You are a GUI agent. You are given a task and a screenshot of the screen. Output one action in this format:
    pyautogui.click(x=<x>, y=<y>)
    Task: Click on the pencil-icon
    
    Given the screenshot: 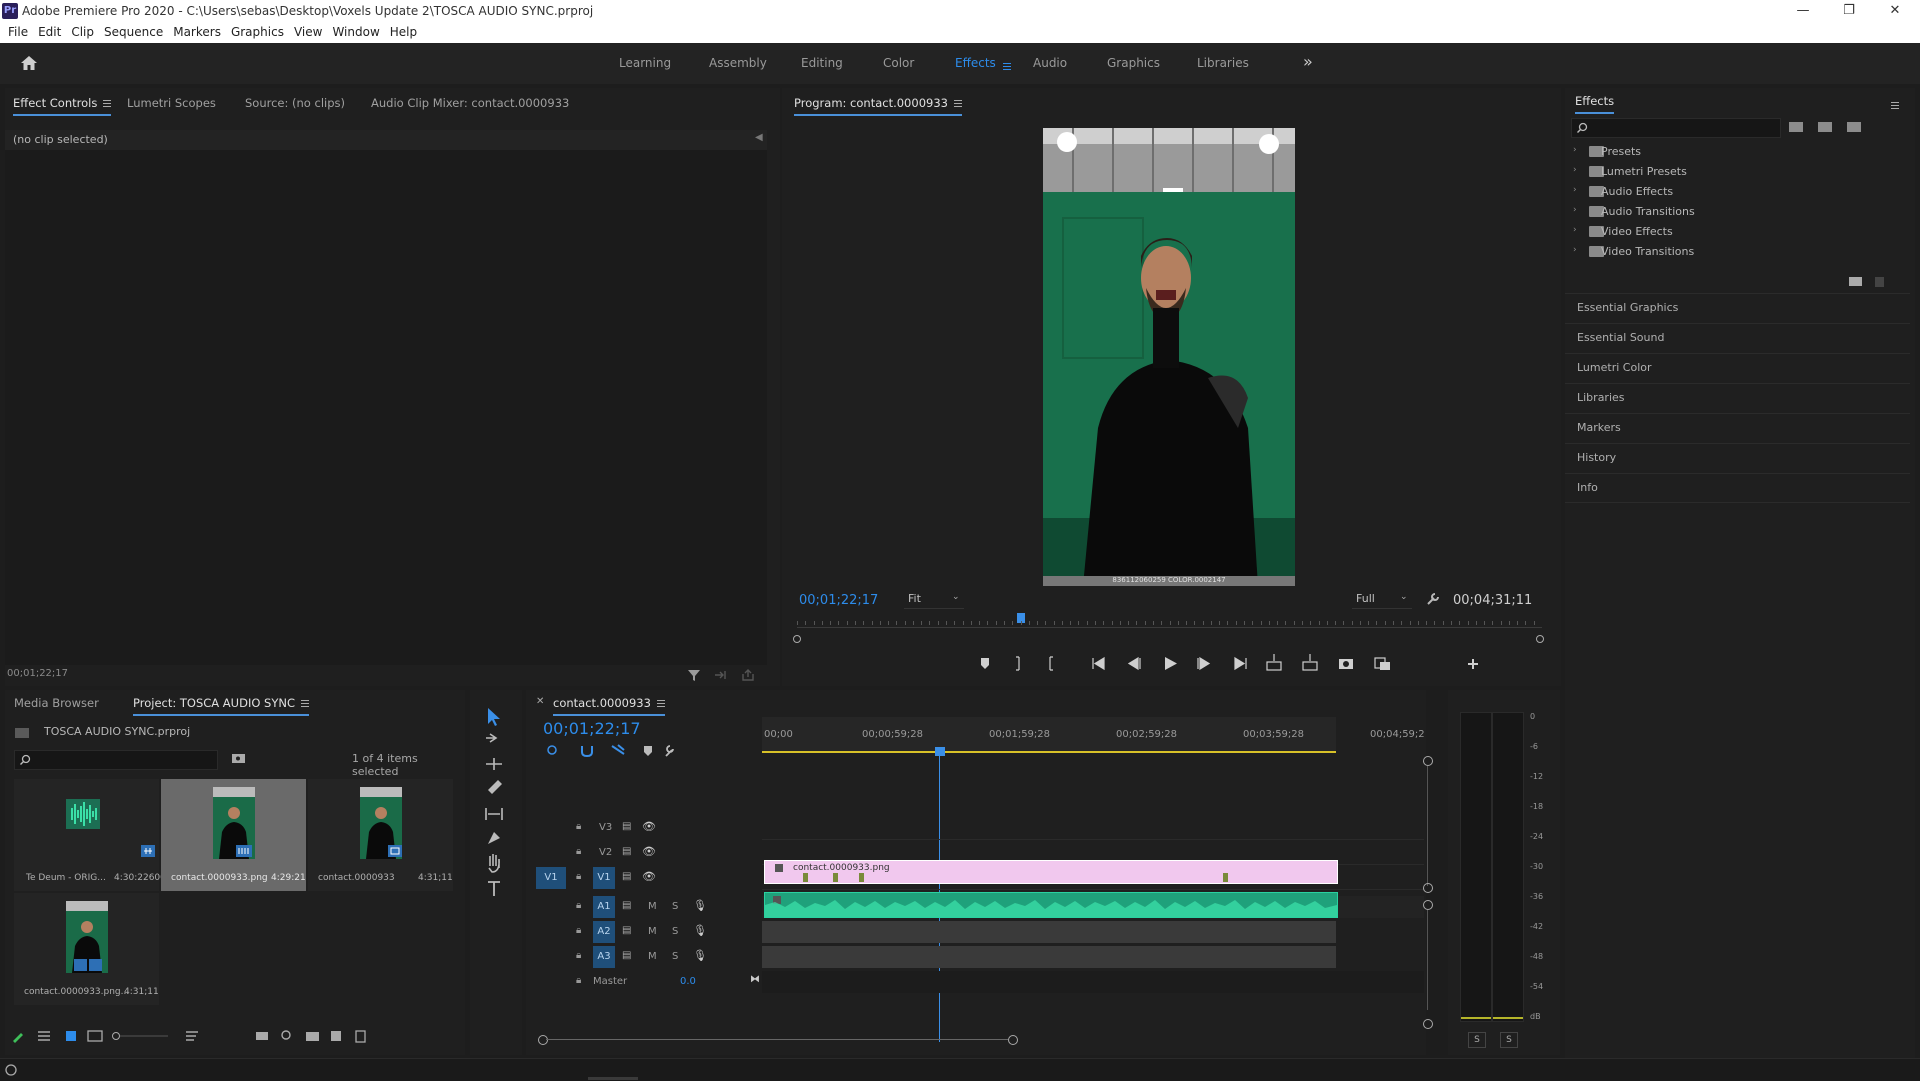 What is the action you would take?
    pyautogui.click(x=18, y=1038)
    